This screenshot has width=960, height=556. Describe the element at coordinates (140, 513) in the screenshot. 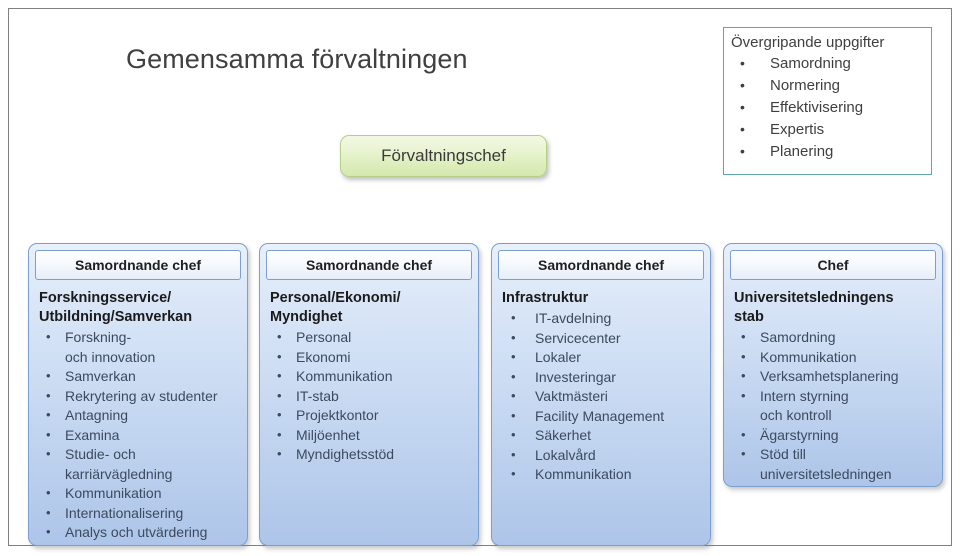

I see `list-item: Internationalisering` at that location.